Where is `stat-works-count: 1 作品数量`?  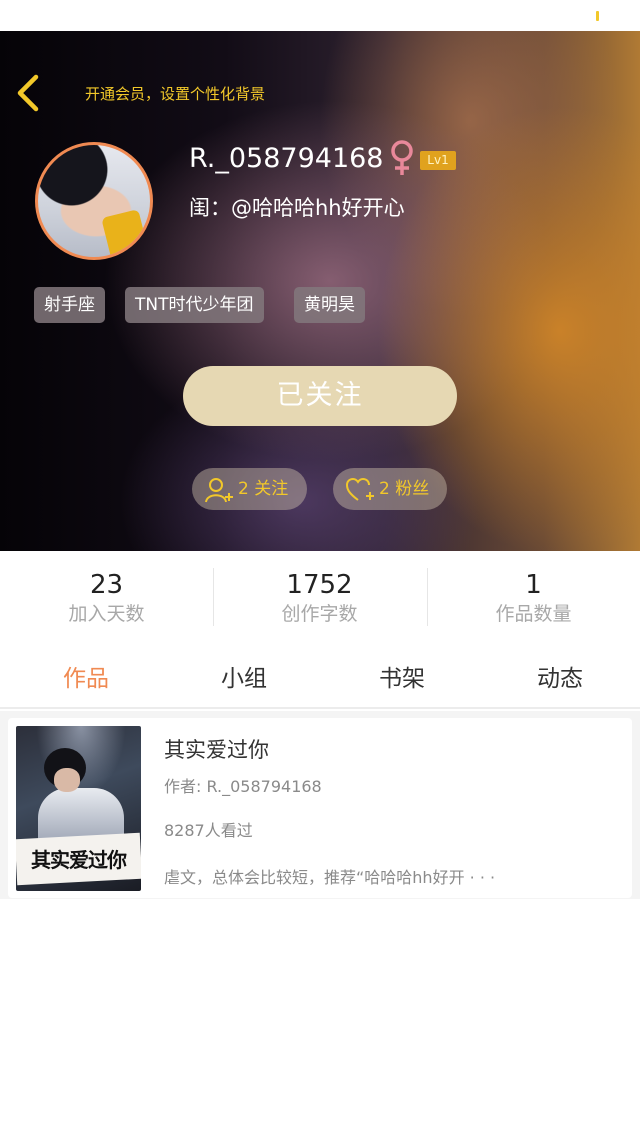 stat-works-count: 1 作品数量 is located at coordinates (533, 598).